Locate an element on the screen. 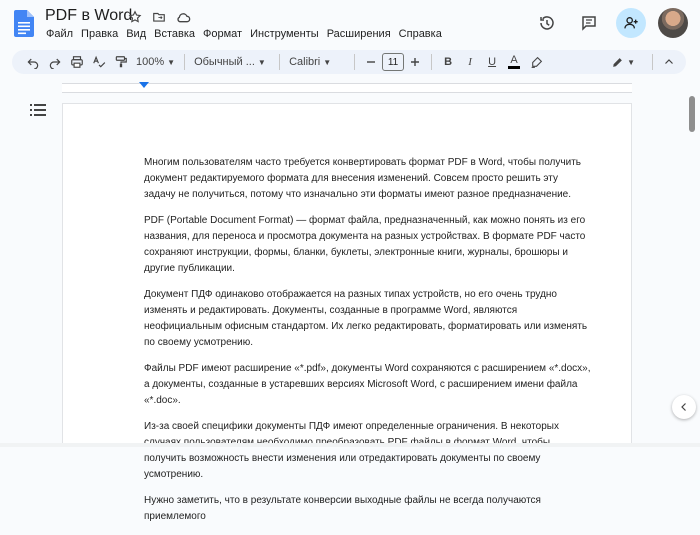 This screenshot has width=700, height=535. paint-format-icon is located at coordinates (121, 62).